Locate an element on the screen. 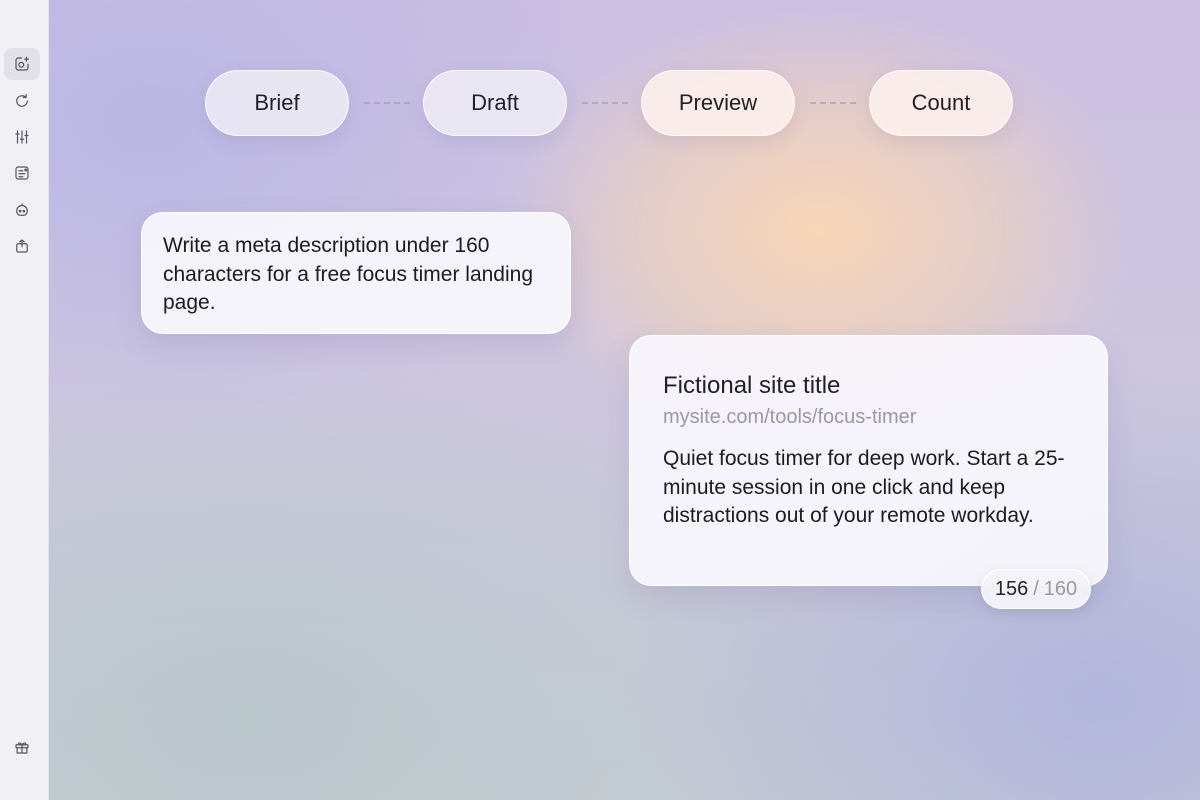 The height and width of the screenshot is (800, 1200). sidebar is located at coordinates (24, 400).